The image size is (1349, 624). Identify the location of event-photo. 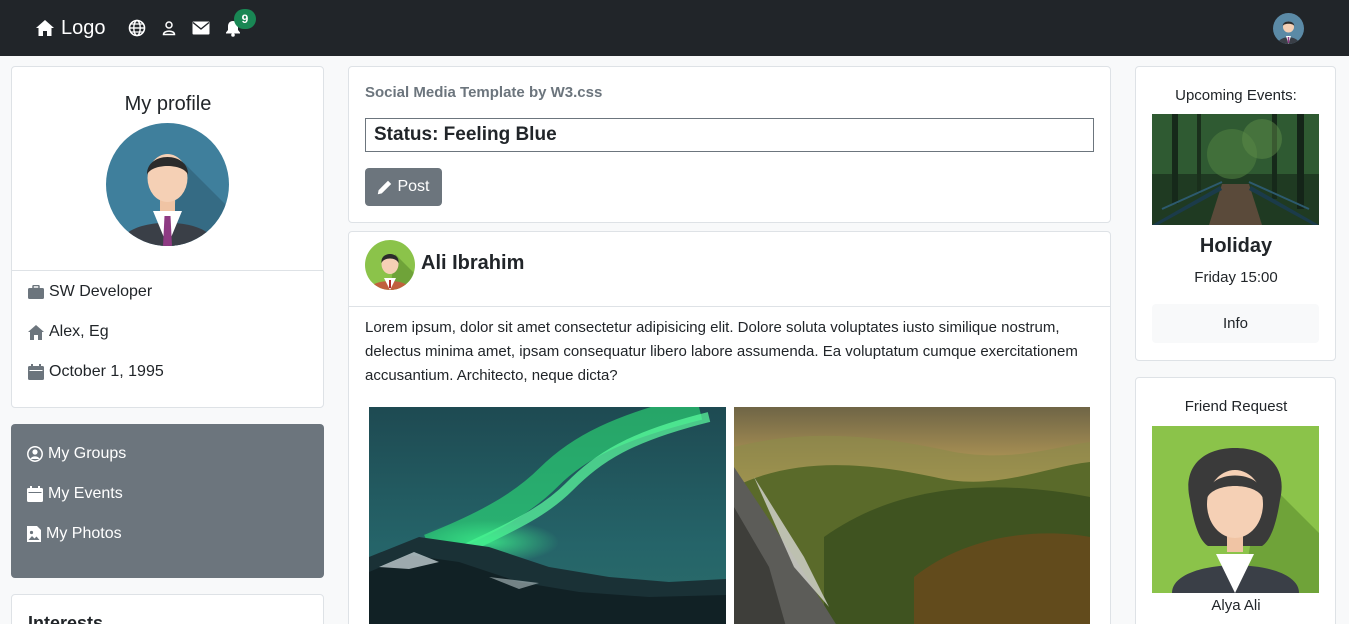
(1235, 169).